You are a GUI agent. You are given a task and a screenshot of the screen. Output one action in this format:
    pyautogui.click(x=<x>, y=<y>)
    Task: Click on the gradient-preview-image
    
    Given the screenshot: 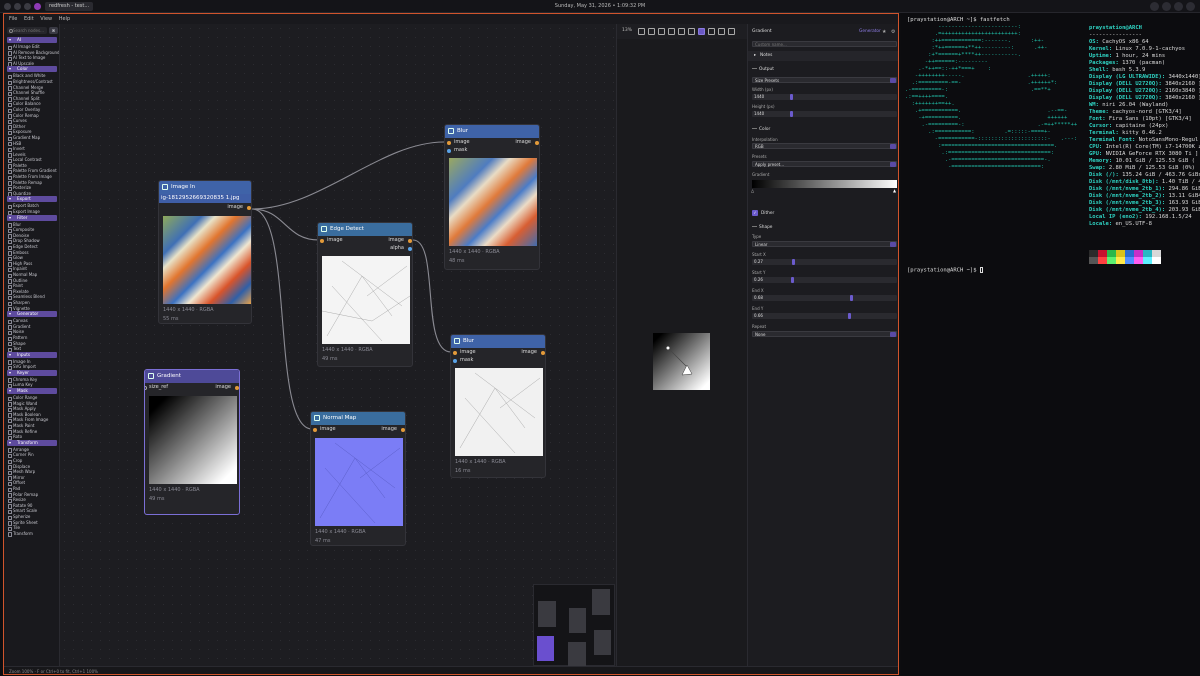 What is the action you would take?
    pyautogui.click(x=681, y=361)
    